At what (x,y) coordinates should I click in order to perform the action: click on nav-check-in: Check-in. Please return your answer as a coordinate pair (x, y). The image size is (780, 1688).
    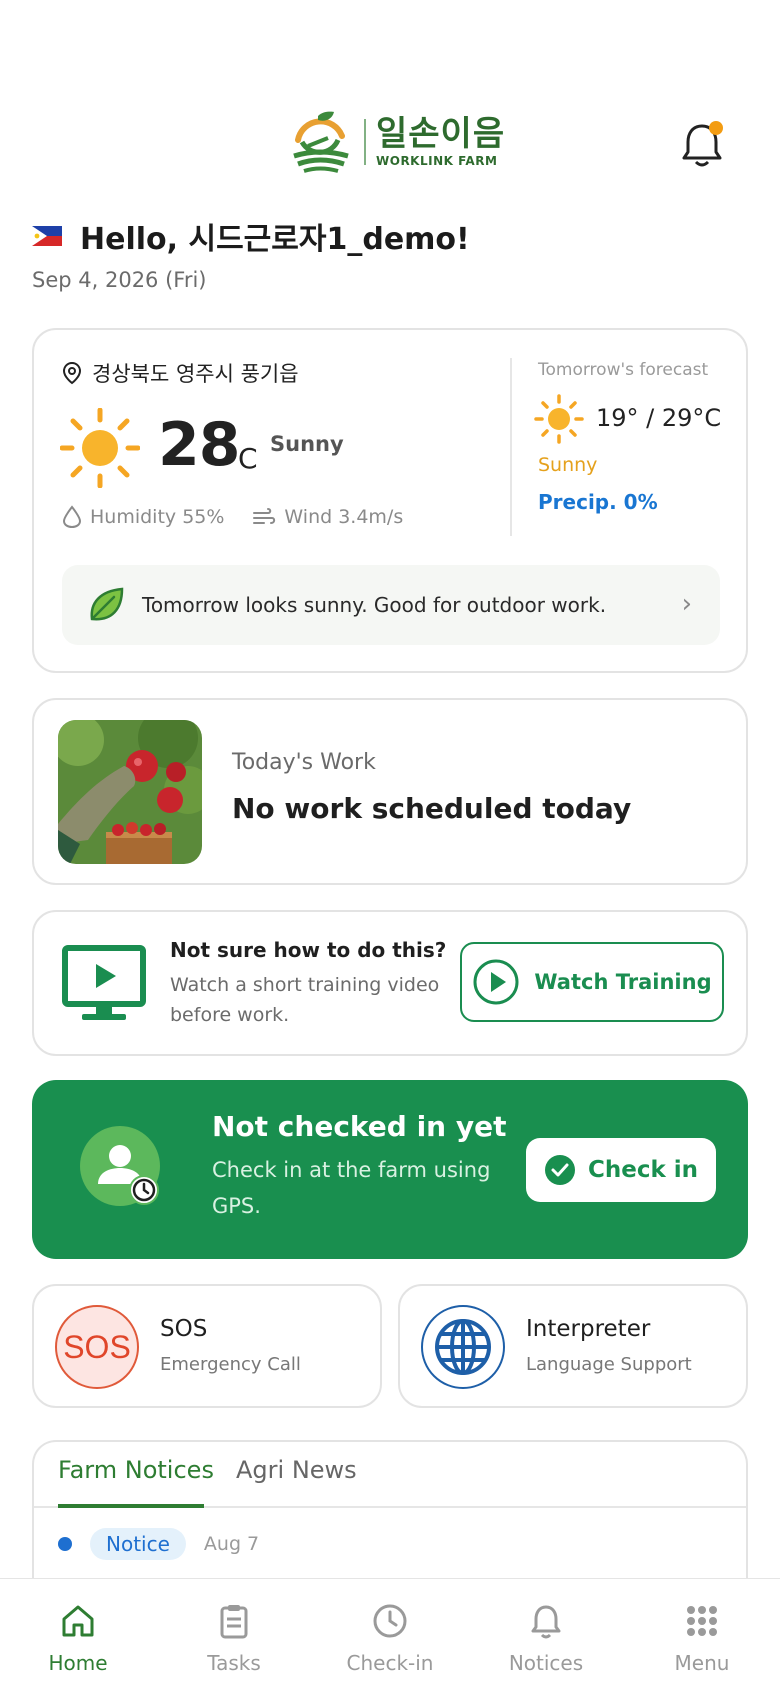
    Looking at the image, I should click on (390, 1638).